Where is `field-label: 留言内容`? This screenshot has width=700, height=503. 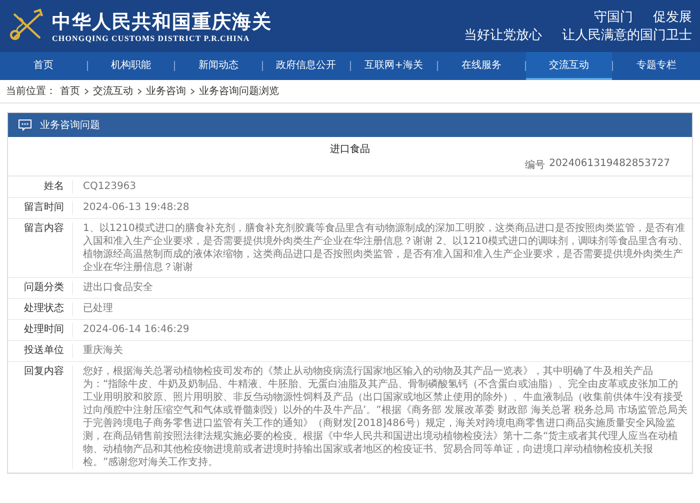 field-label: 留言内容 is located at coordinates (44, 229).